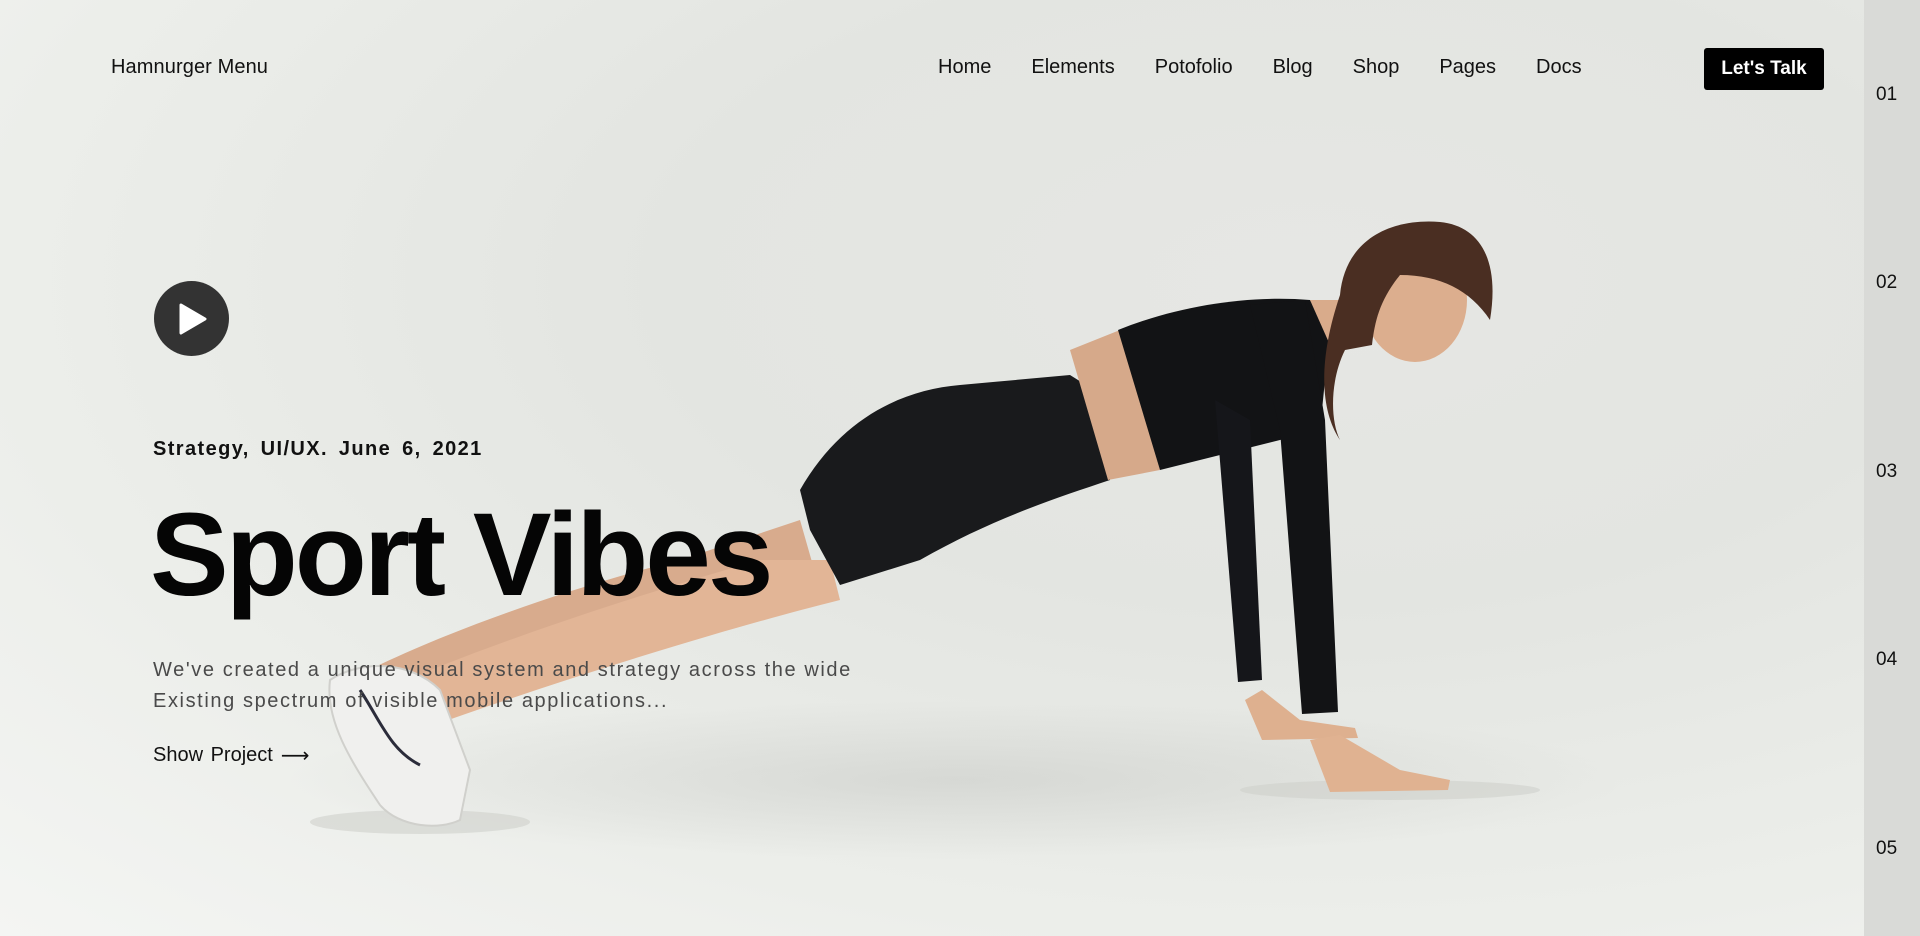 Image resolution: width=1920 pixels, height=936 pixels. I want to click on slide-index-05: 05, so click(1886, 849).